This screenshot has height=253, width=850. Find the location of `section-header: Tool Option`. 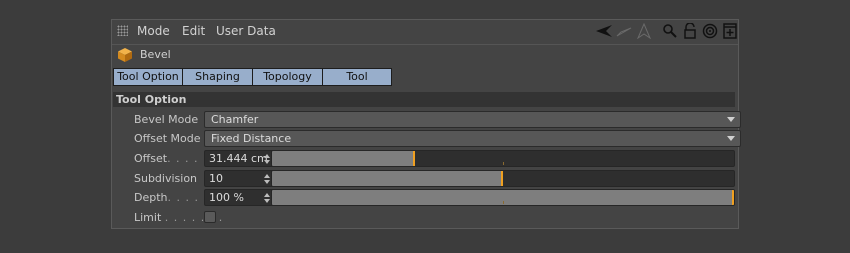

section-header: Tool Option is located at coordinates (424, 99).